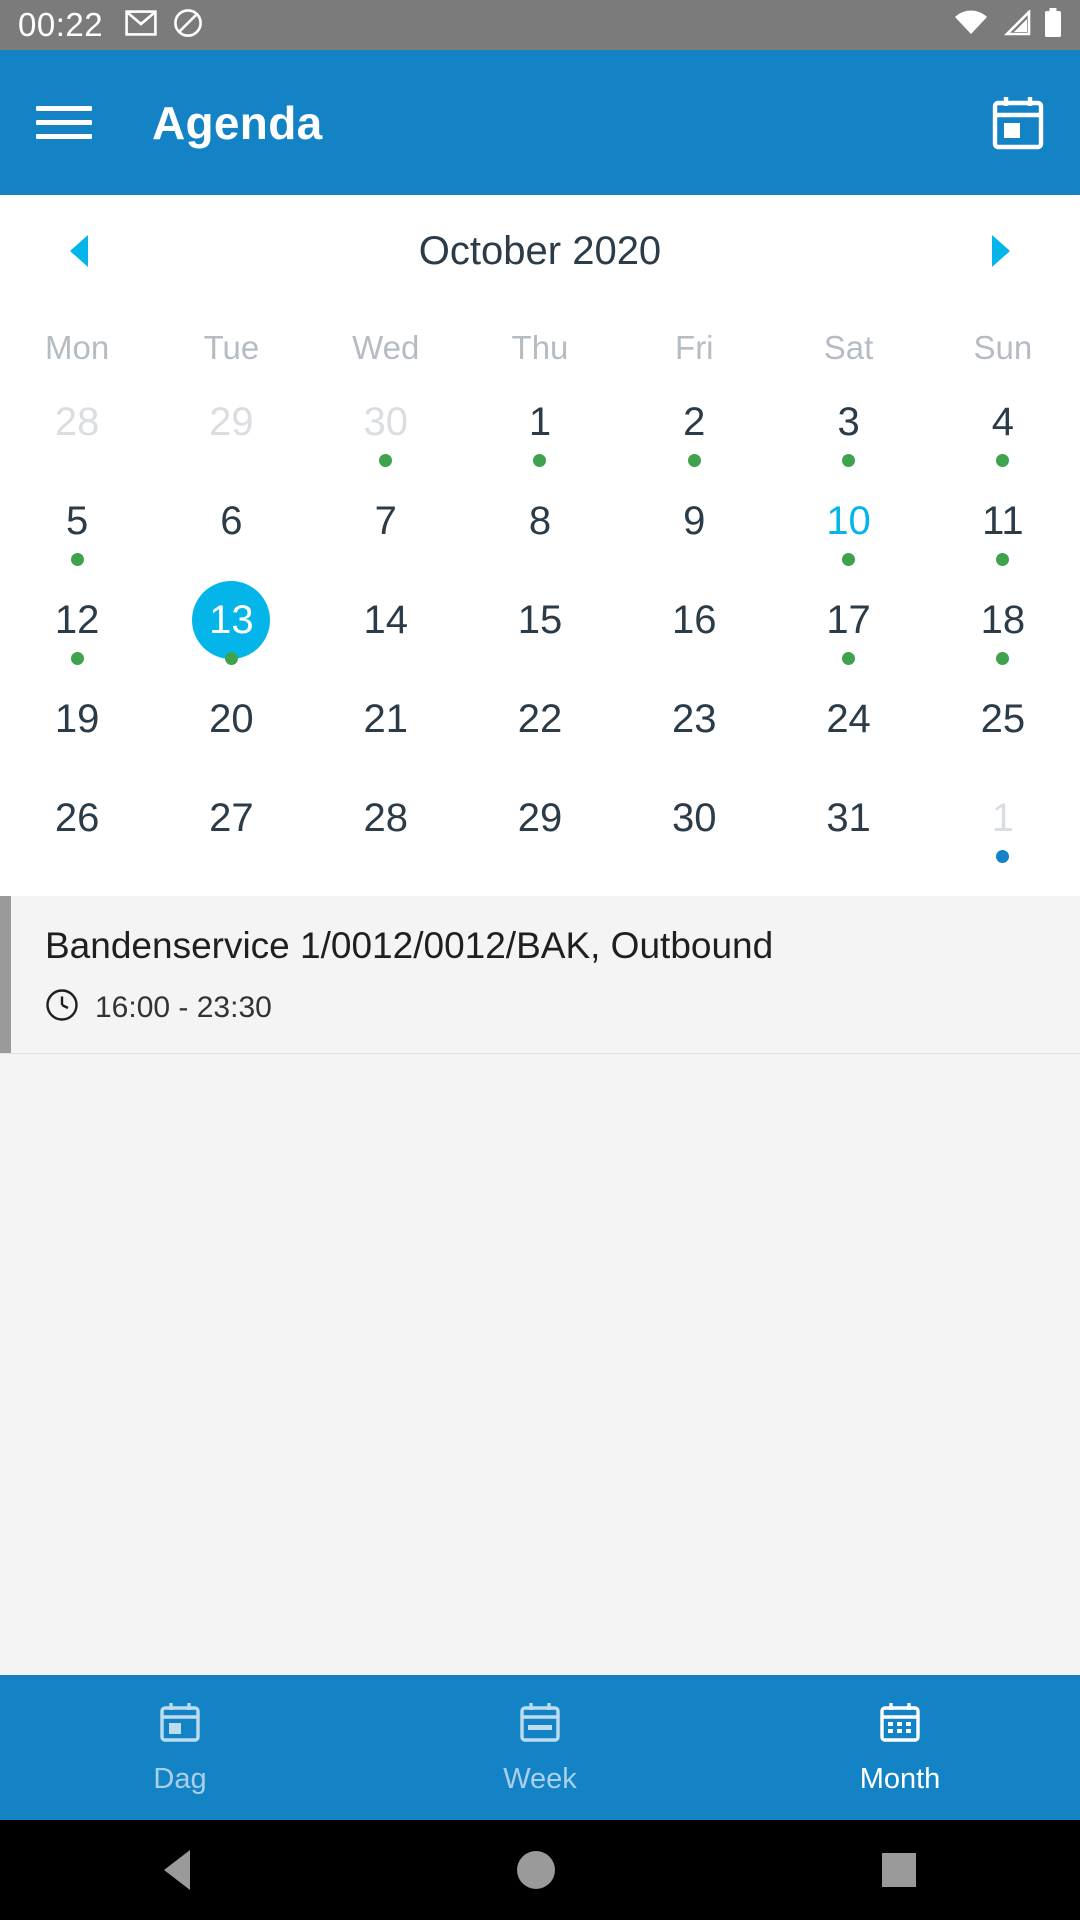 The height and width of the screenshot is (1920, 1080). What do you see at coordinates (231, 620) in the screenshot?
I see `calendar-day-number: 13` at bounding box center [231, 620].